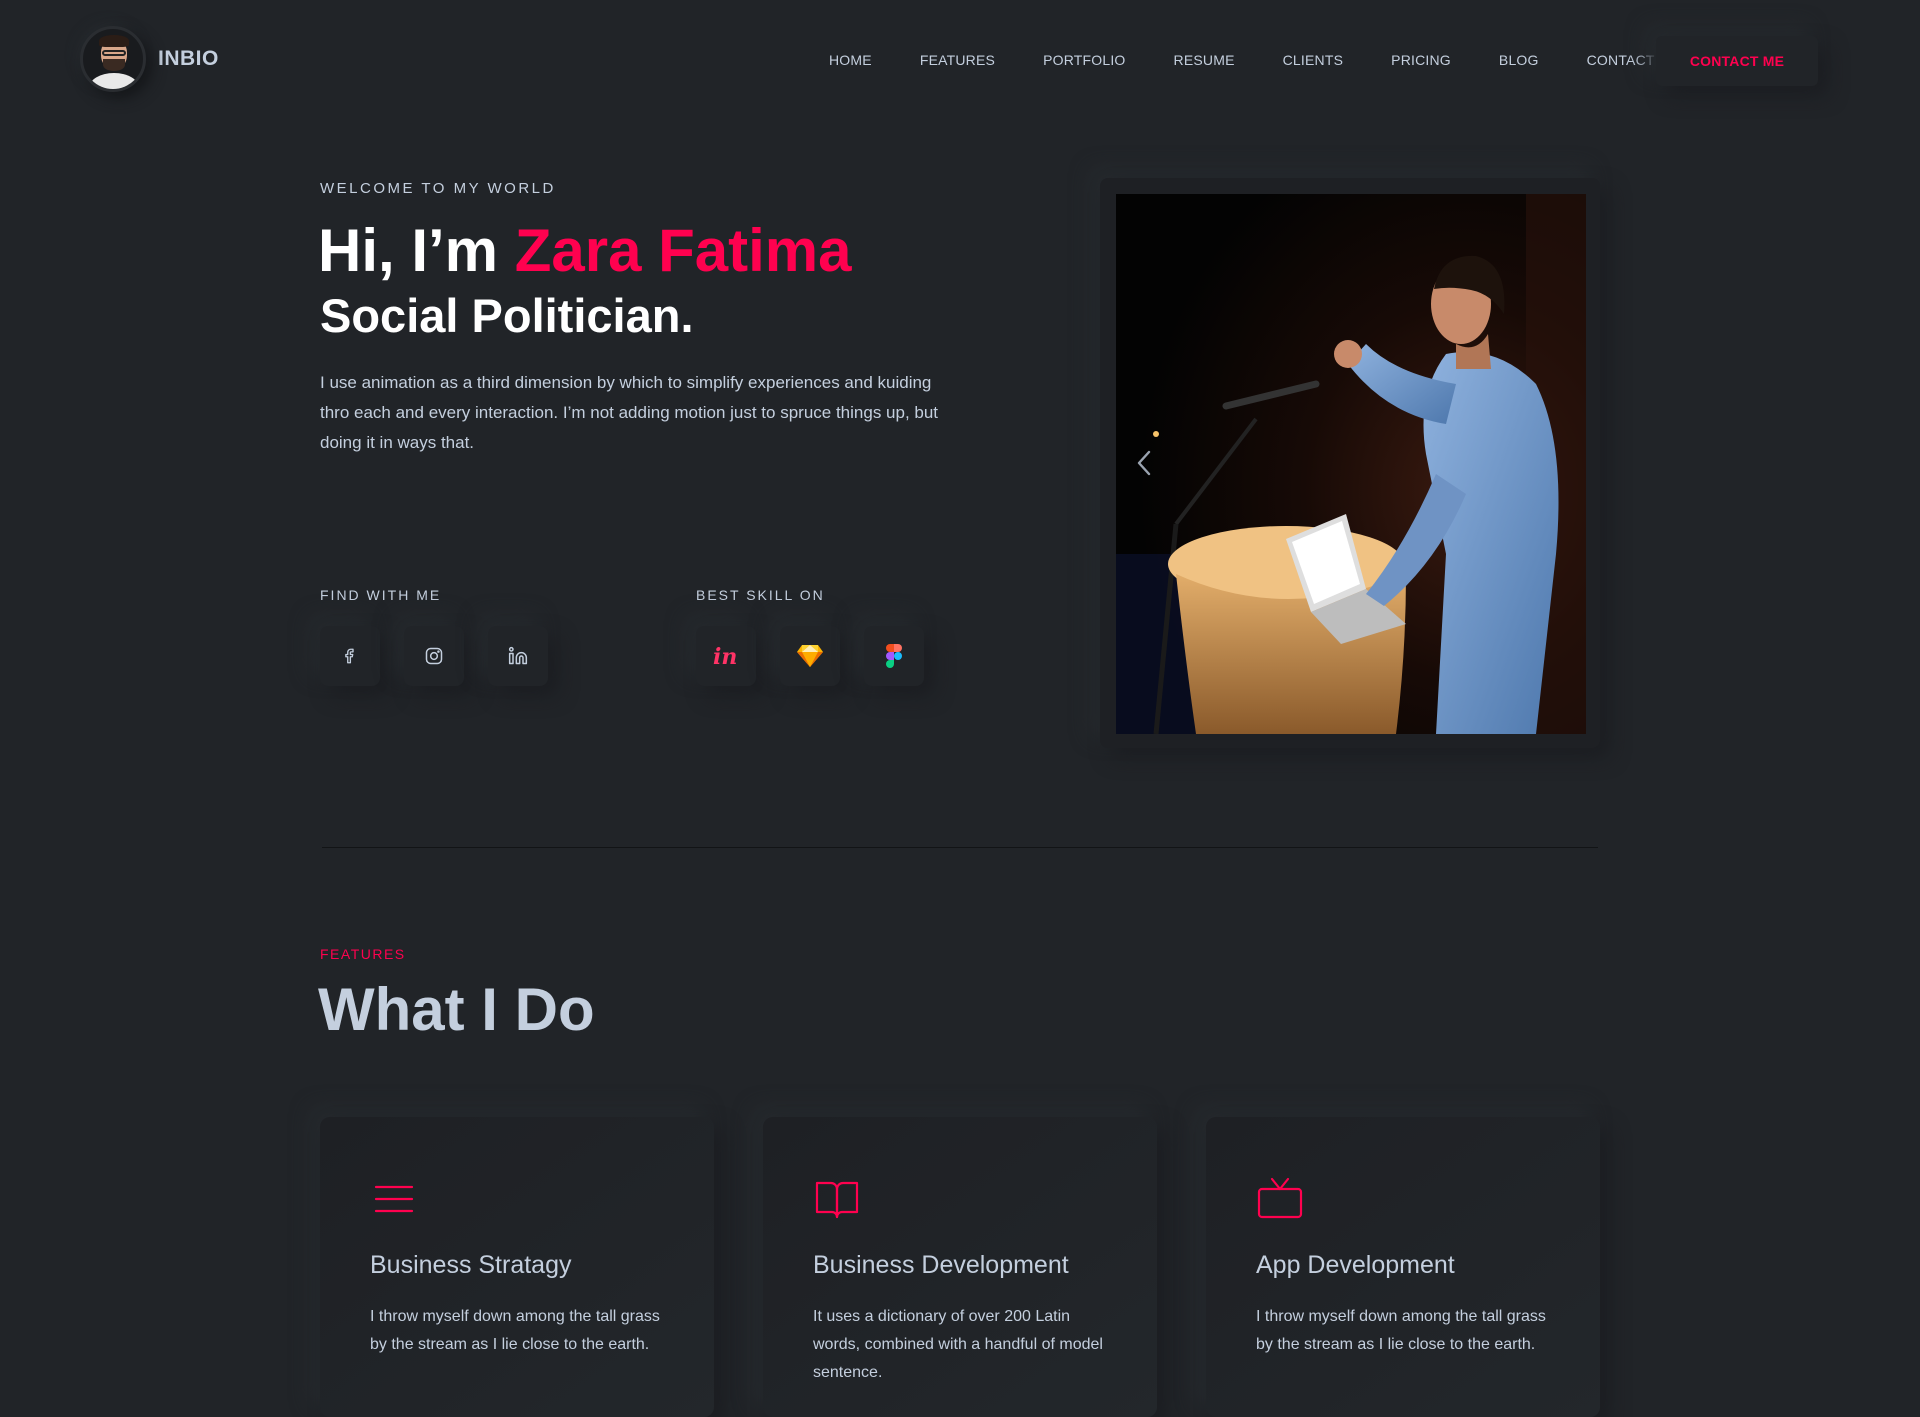 The height and width of the screenshot is (1417, 1920). I want to click on instagram-icon, so click(434, 656).